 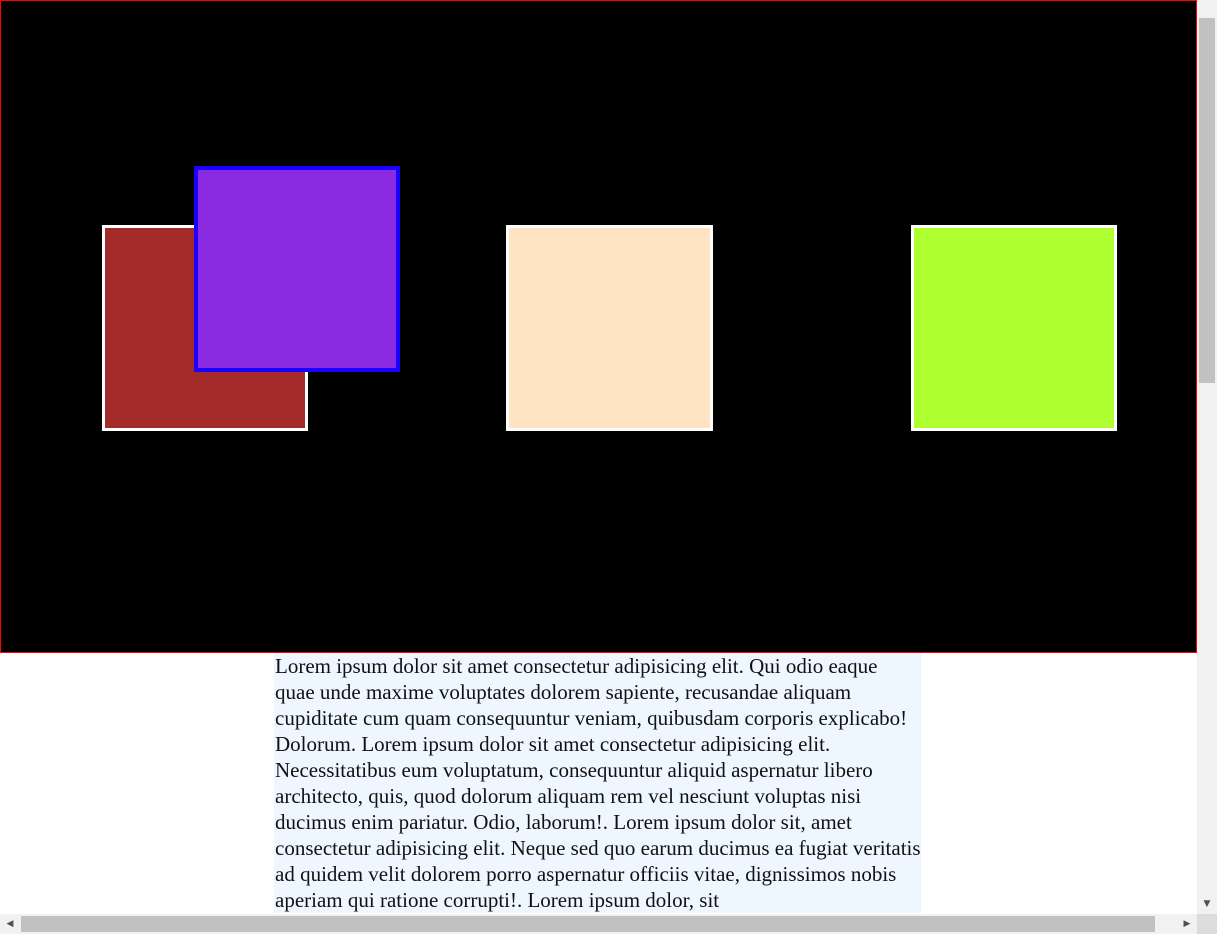 What do you see at coordinates (1207, 200) in the screenshot?
I see `vertical-scroll-thumb` at bounding box center [1207, 200].